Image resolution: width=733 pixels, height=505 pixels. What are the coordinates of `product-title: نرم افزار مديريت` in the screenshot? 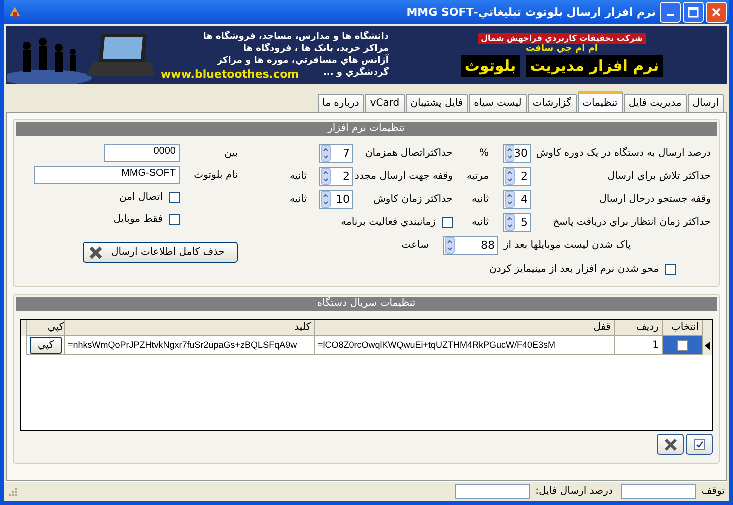 It's located at (595, 66).